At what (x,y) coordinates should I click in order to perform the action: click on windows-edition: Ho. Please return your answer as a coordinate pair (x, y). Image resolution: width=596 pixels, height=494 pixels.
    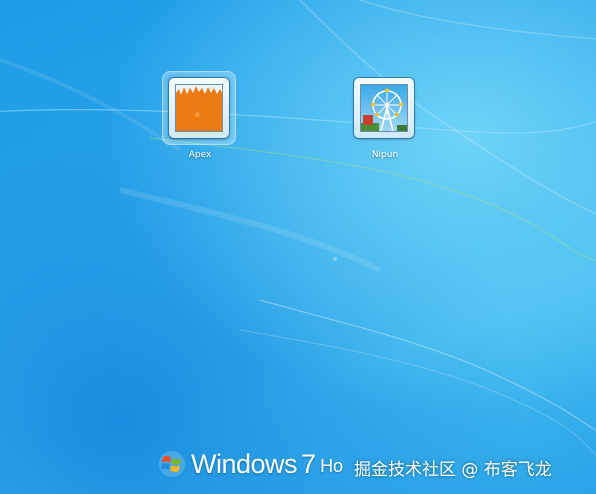
    Looking at the image, I should click on (332, 465).